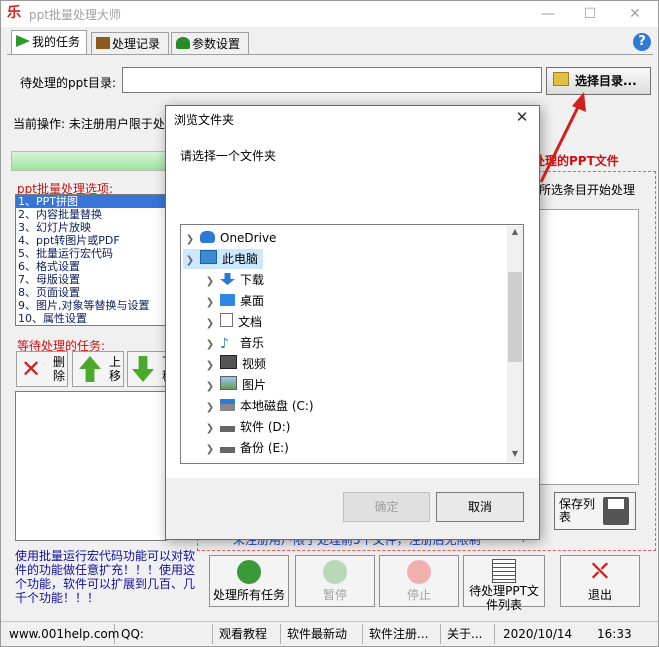 The height and width of the screenshot is (647, 659). I want to click on tab-label: 处理记录, so click(136, 44).